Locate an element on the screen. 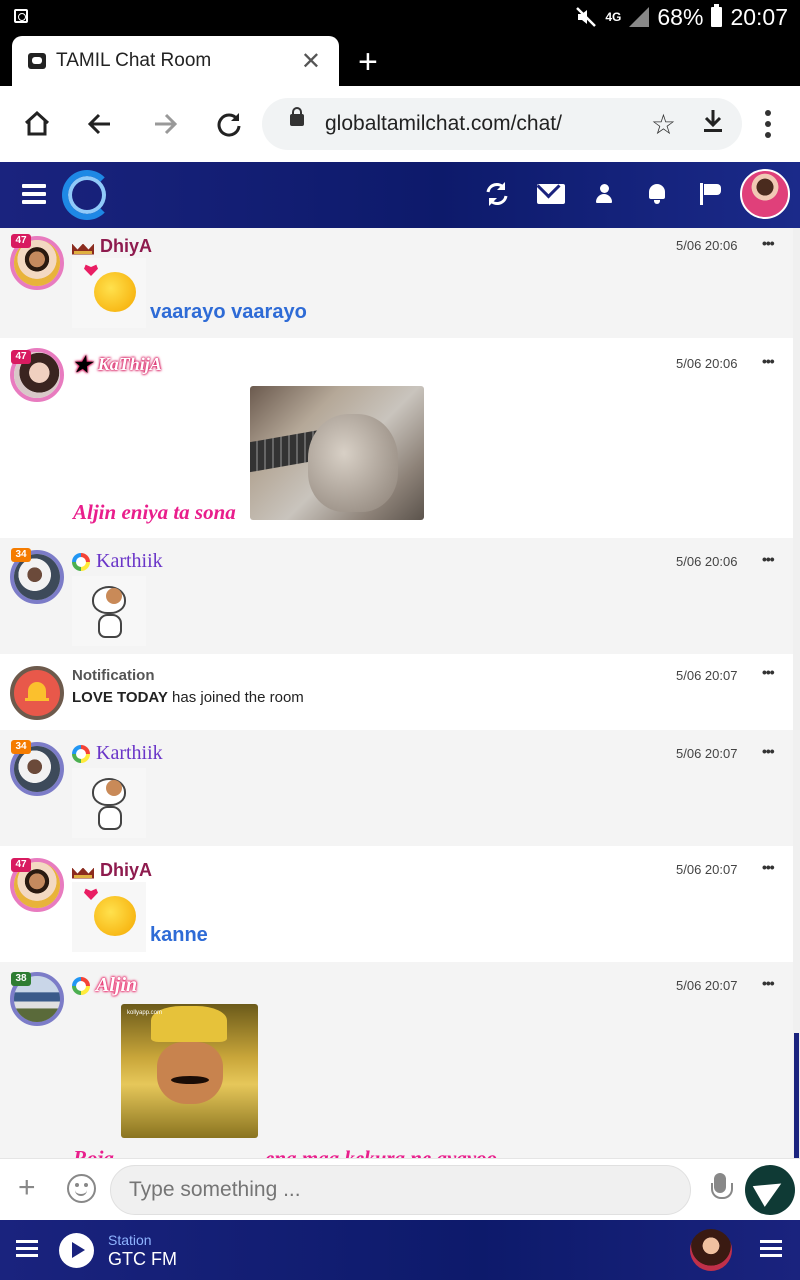 The height and width of the screenshot is (1280, 800). username: Aljin is located at coordinates (104, 985).